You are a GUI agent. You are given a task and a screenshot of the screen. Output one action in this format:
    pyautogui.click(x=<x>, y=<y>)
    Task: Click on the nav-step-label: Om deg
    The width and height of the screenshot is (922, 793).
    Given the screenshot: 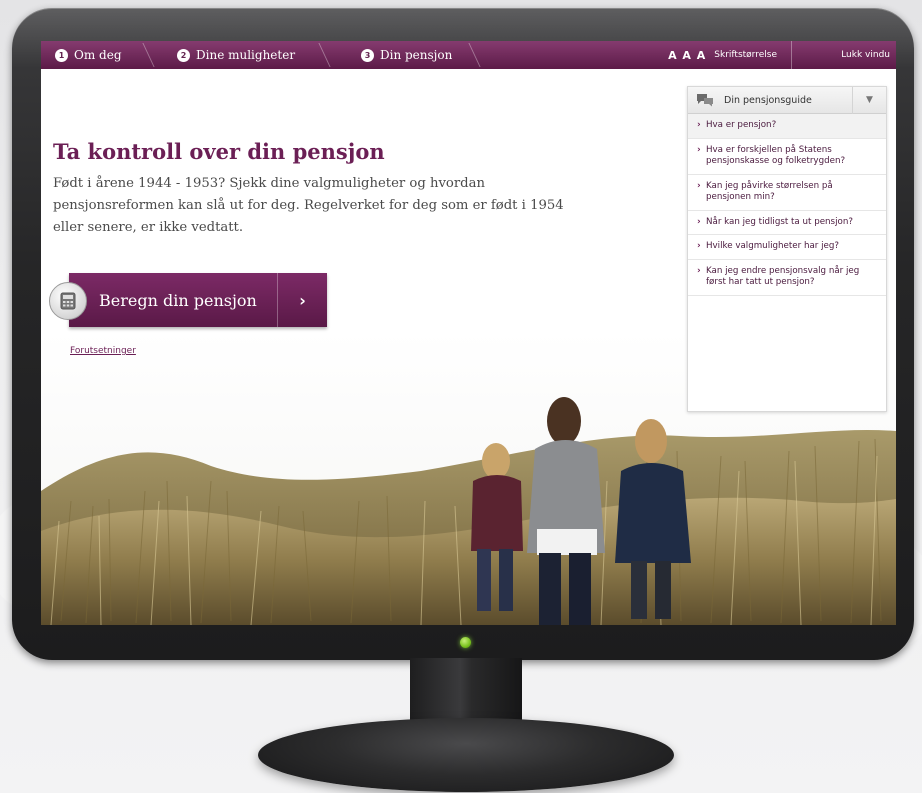 What is the action you would take?
    pyautogui.click(x=98, y=55)
    